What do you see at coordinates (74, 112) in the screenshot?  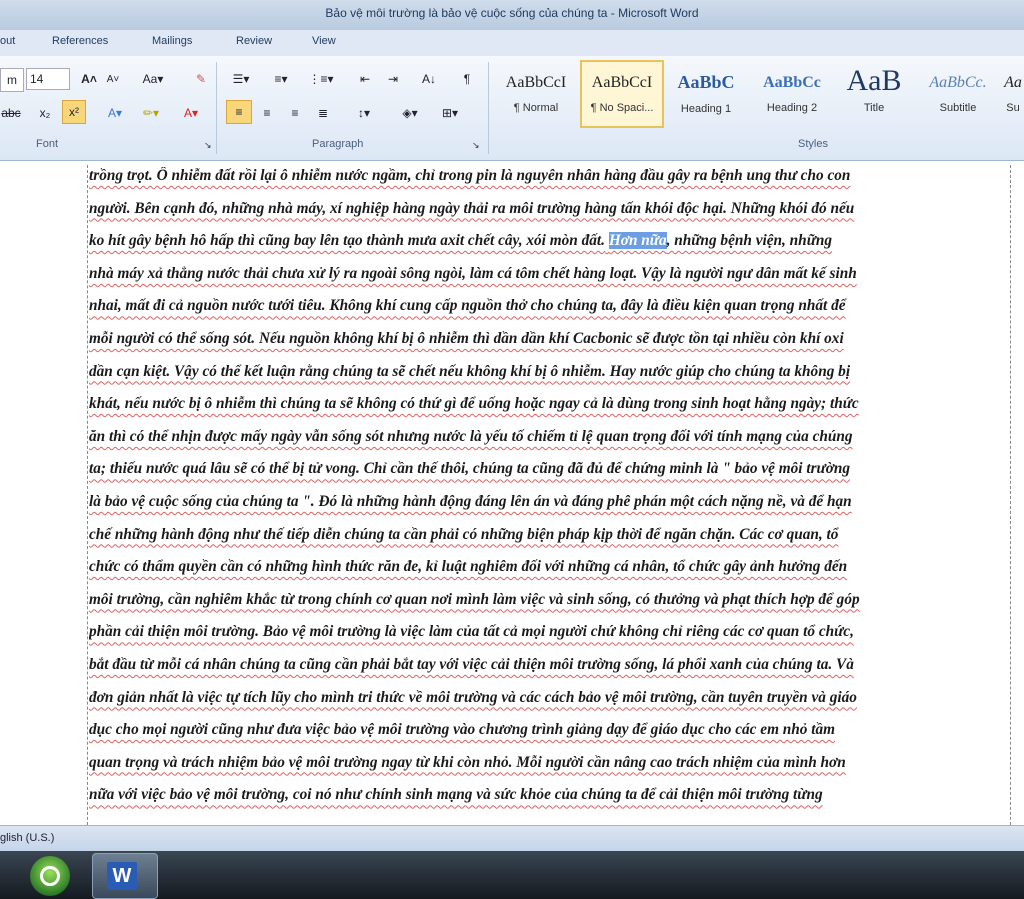 I see `superscript-icon: x²` at bounding box center [74, 112].